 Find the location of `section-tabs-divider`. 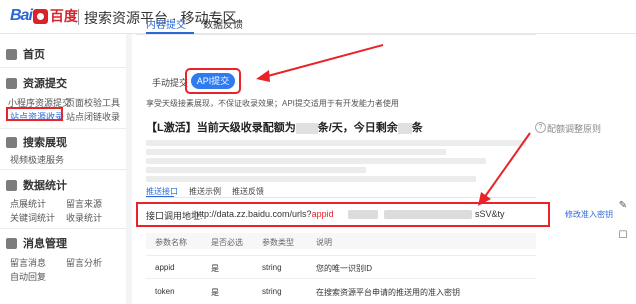

section-tabs-divider is located at coordinates (341, 197).